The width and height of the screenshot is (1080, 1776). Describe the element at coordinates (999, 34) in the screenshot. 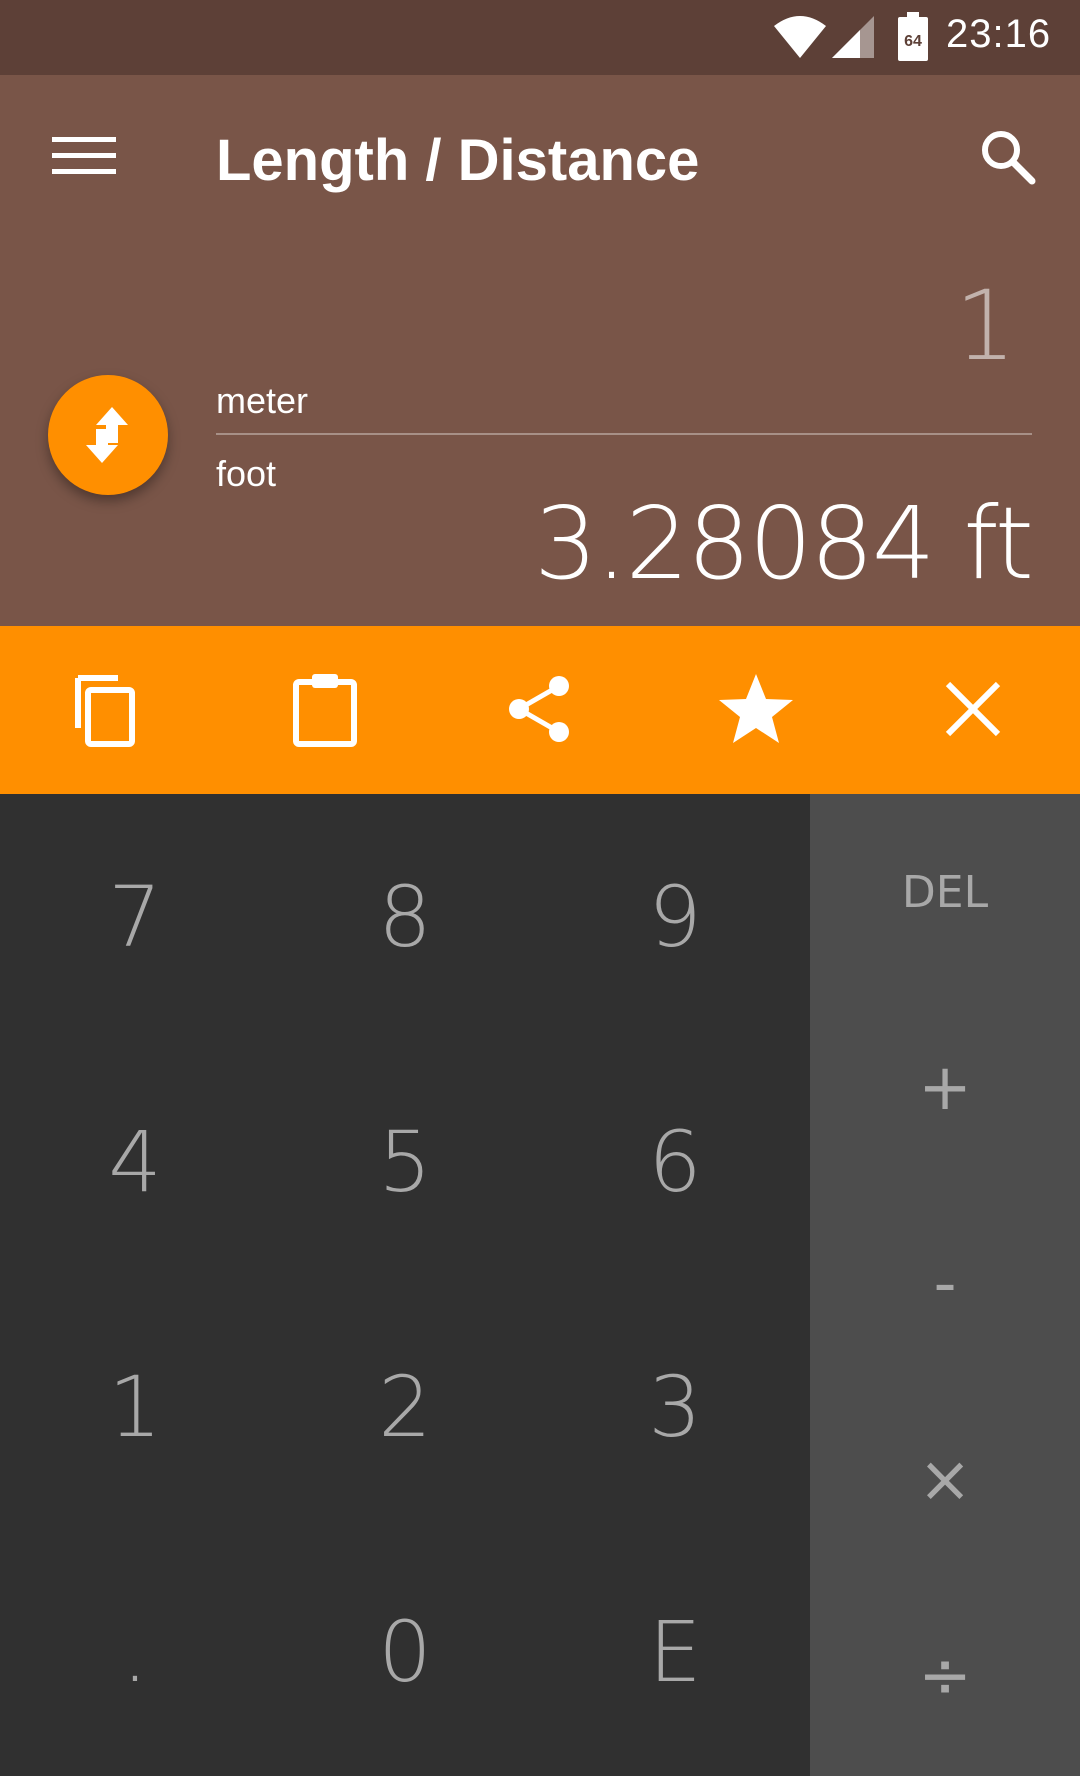

I see `status-time: 23:16` at that location.